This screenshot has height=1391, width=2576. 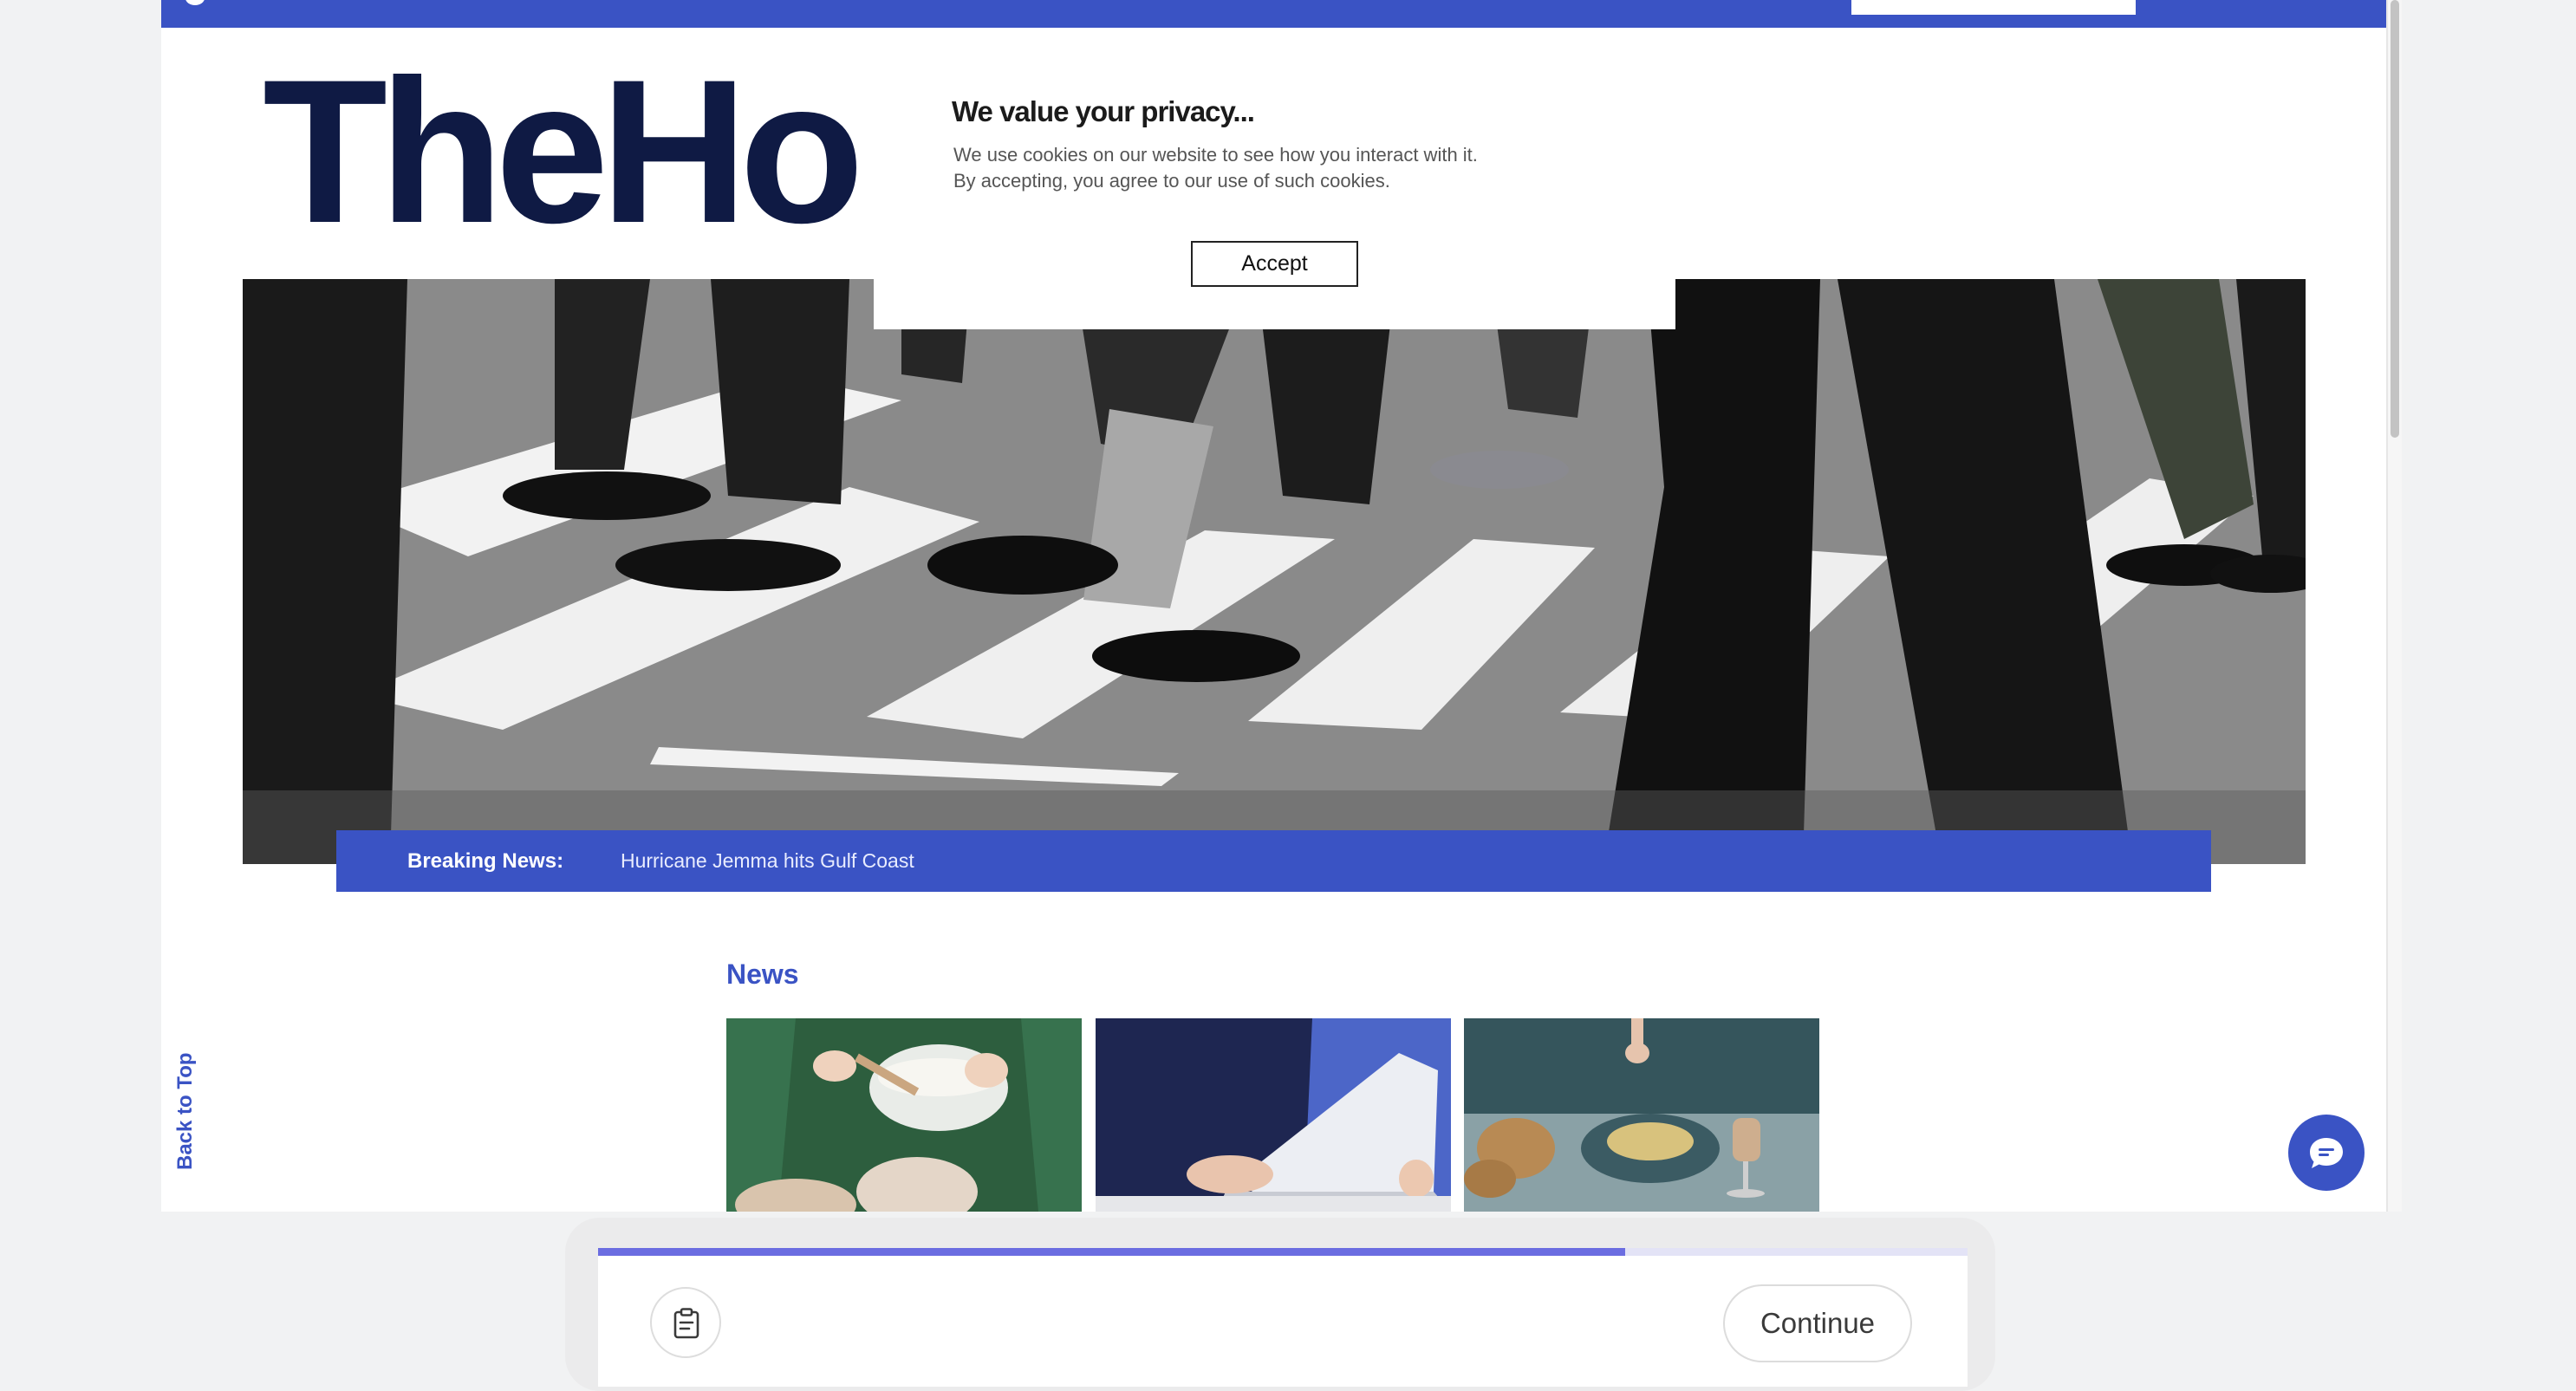 What do you see at coordinates (762, 974) in the screenshot?
I see `news-section-heading: News` at bounding box center [762, 974].